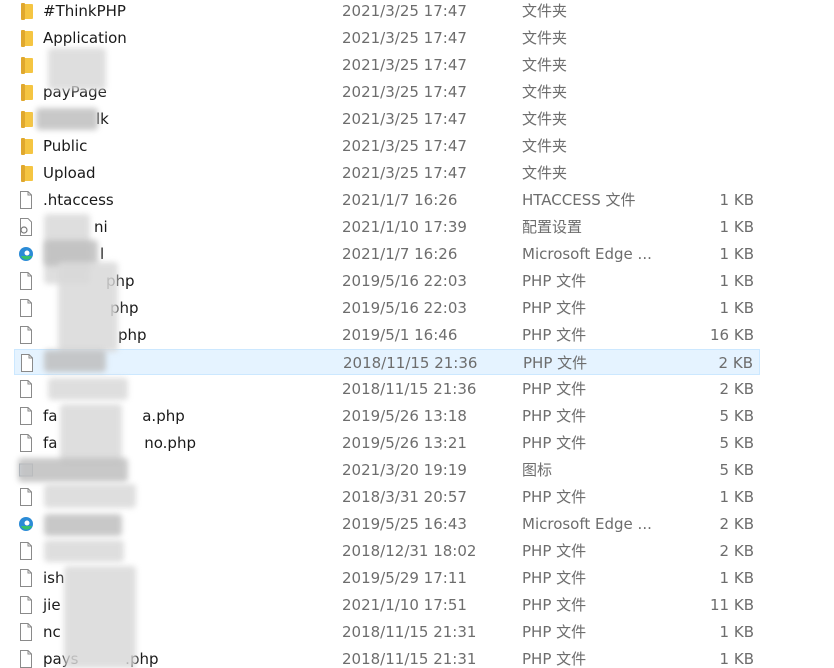  I want to click on file-row: fa a.php 2019/5/26 13:18 PHP 文件 5 KB, so click(387, 416).